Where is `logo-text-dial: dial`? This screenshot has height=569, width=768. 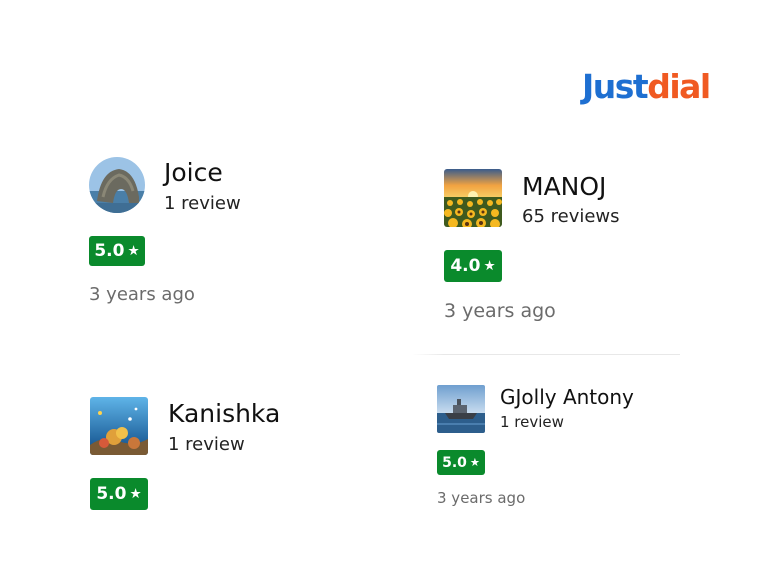
logo-text-dial: dial is located at coordinates (679, 86).